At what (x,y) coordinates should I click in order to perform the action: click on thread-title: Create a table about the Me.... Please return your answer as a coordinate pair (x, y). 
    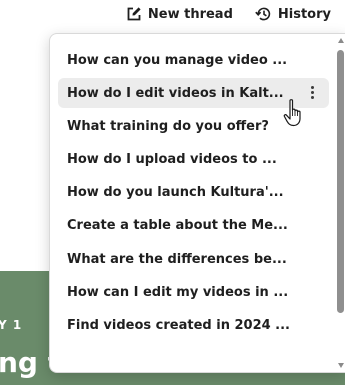
    Looking at the image, I should click on (177, 226).